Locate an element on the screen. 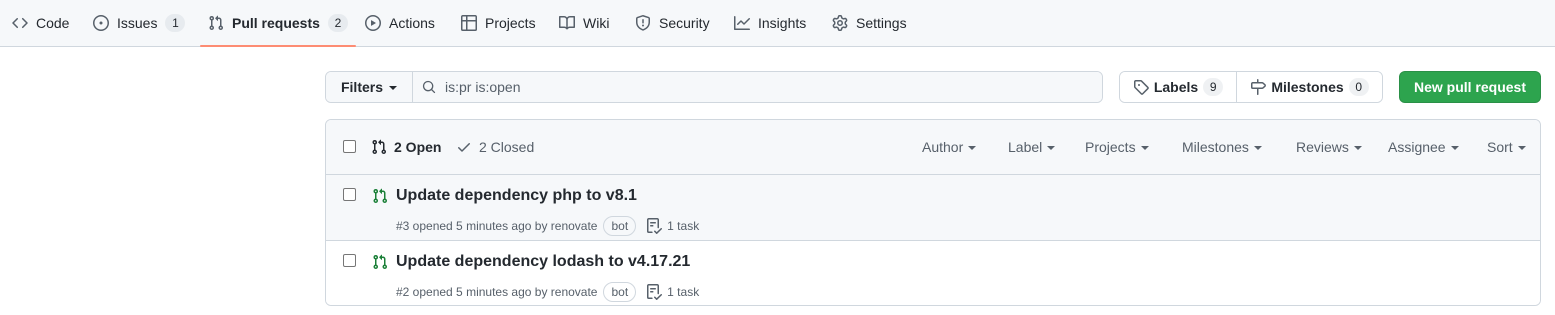  tab-insights: Insights is located at coordinates (770, 23).